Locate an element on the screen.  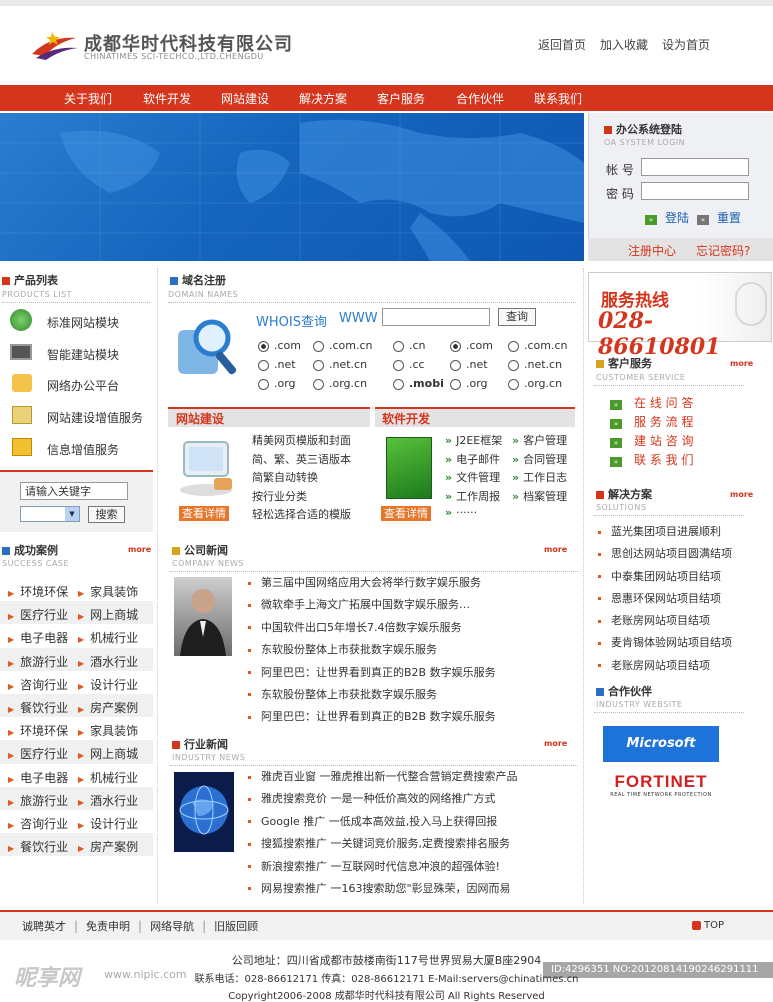
nav-about: 关于我们 is located at coordinates (88, 98).